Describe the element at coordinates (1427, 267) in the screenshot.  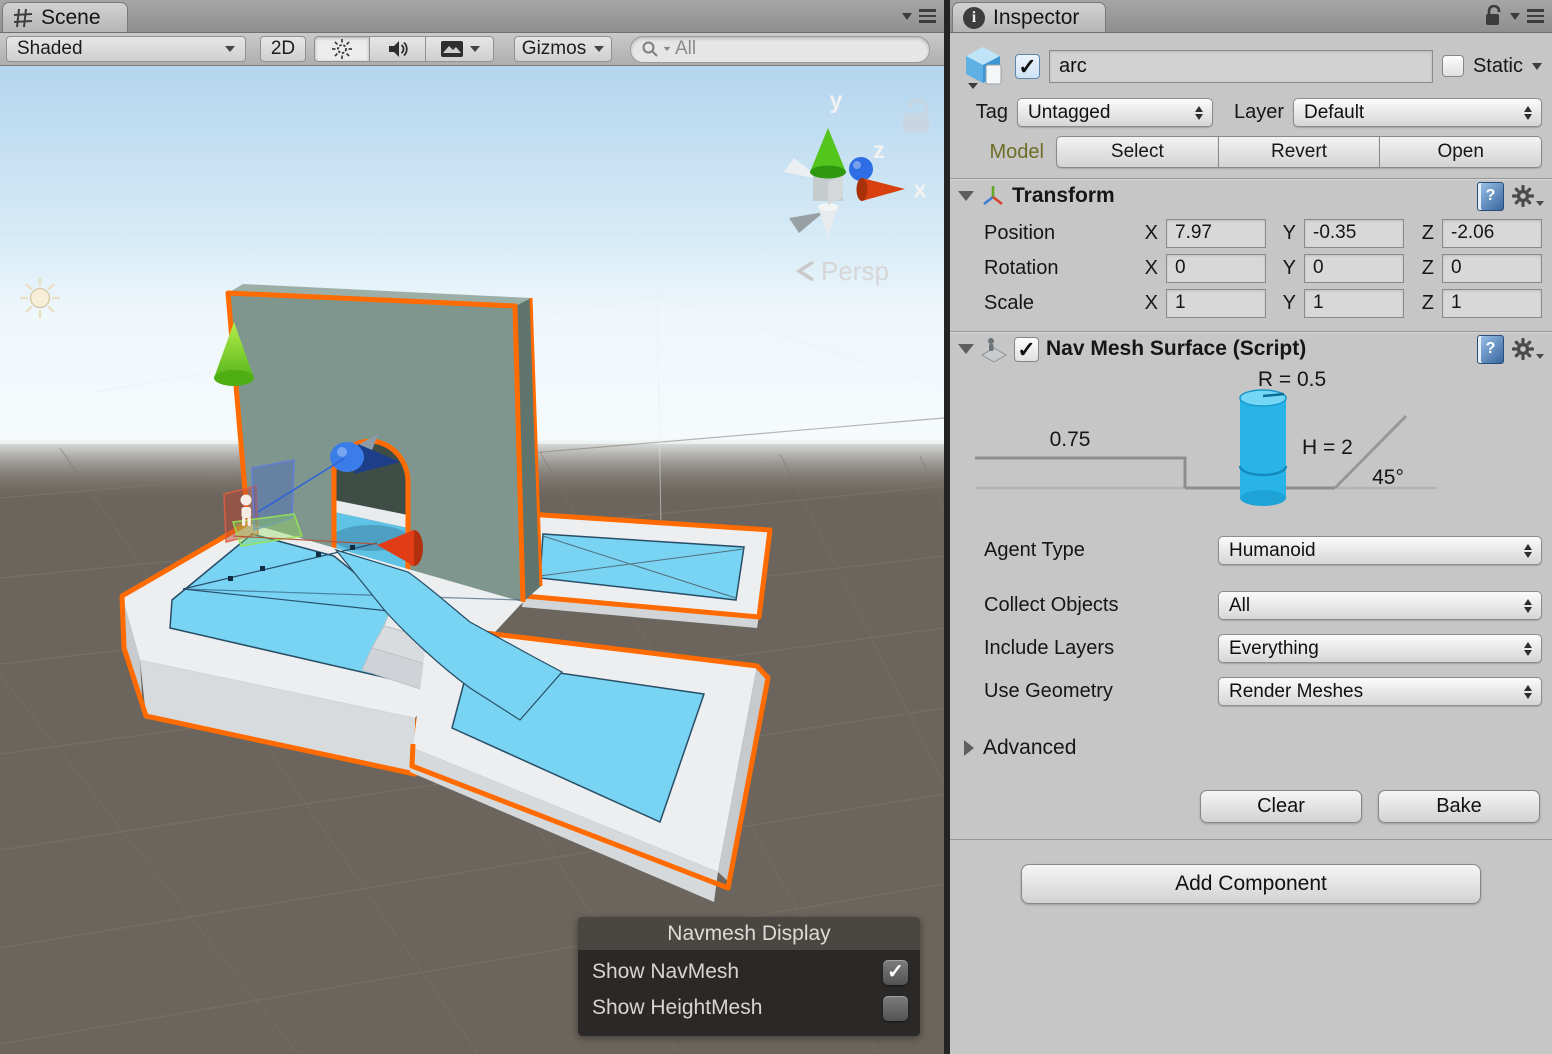
I see `axis-z: Z` at that location.